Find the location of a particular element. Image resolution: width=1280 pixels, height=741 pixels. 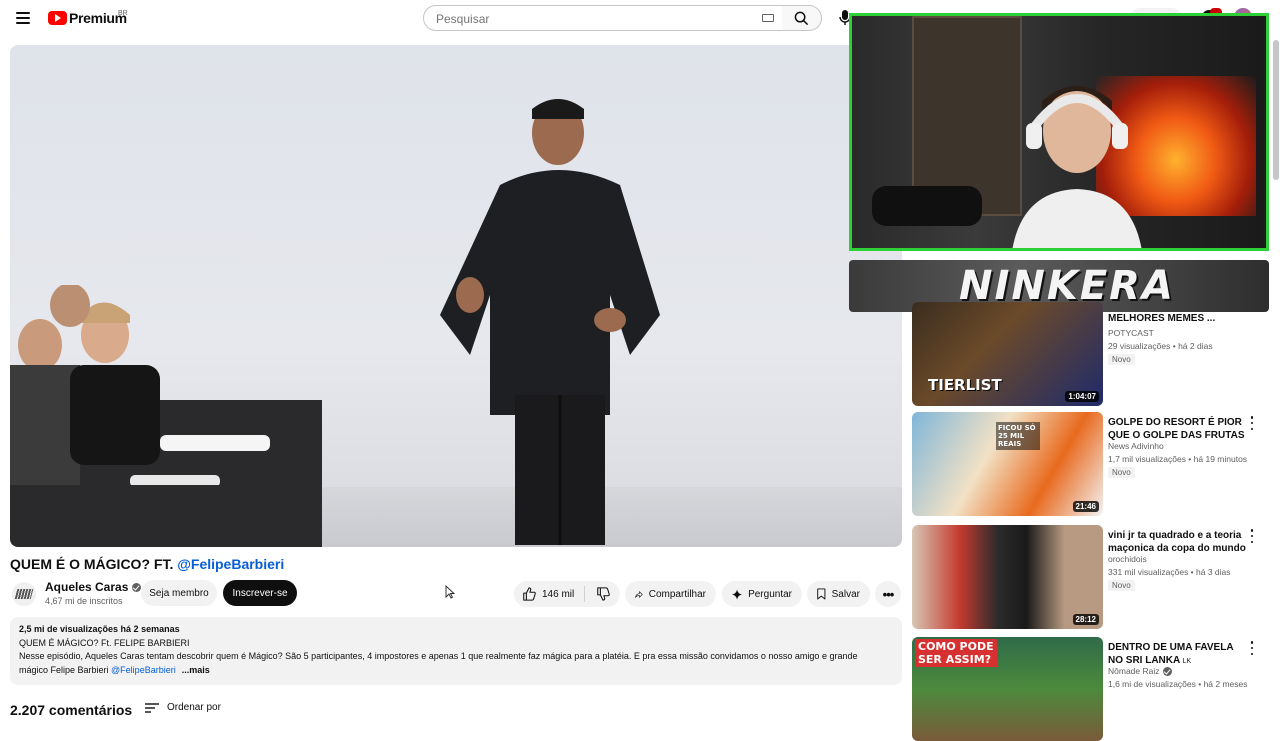

video-title-text: QUEM É O MÁGICO? FT. is located at coordinates (94, 564).